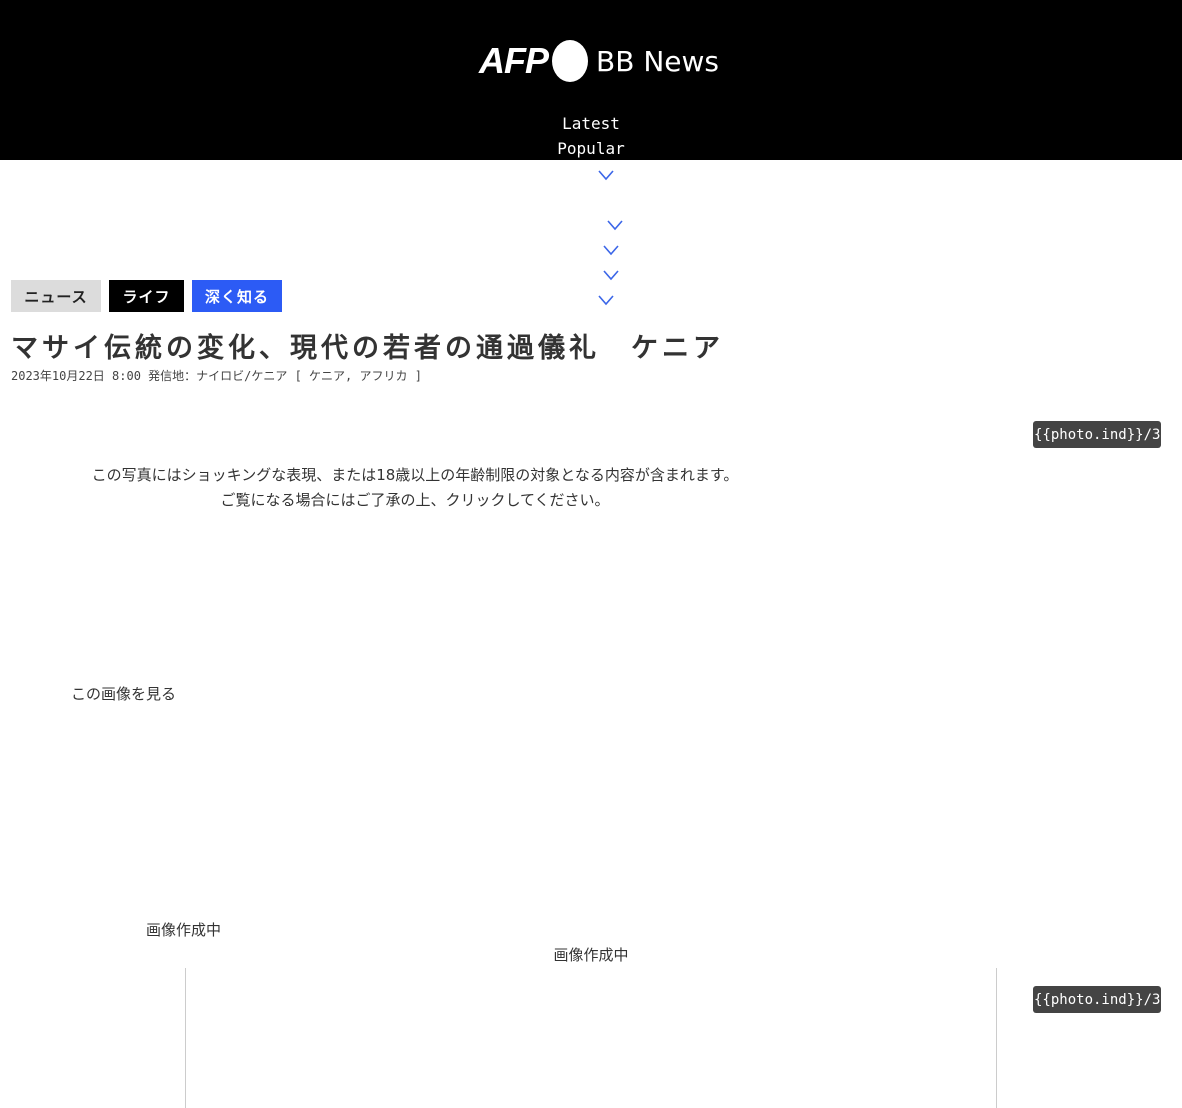  What do you see at coordinates (56, 296) in the screenshot?
I see `tag-news: ニュース` at bounding box center [56, 296].